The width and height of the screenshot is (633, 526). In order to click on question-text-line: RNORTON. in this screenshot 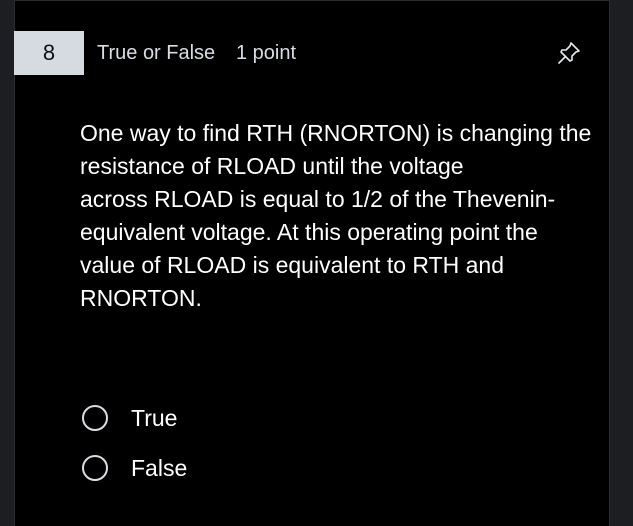, I will do `click(141, 298)`.